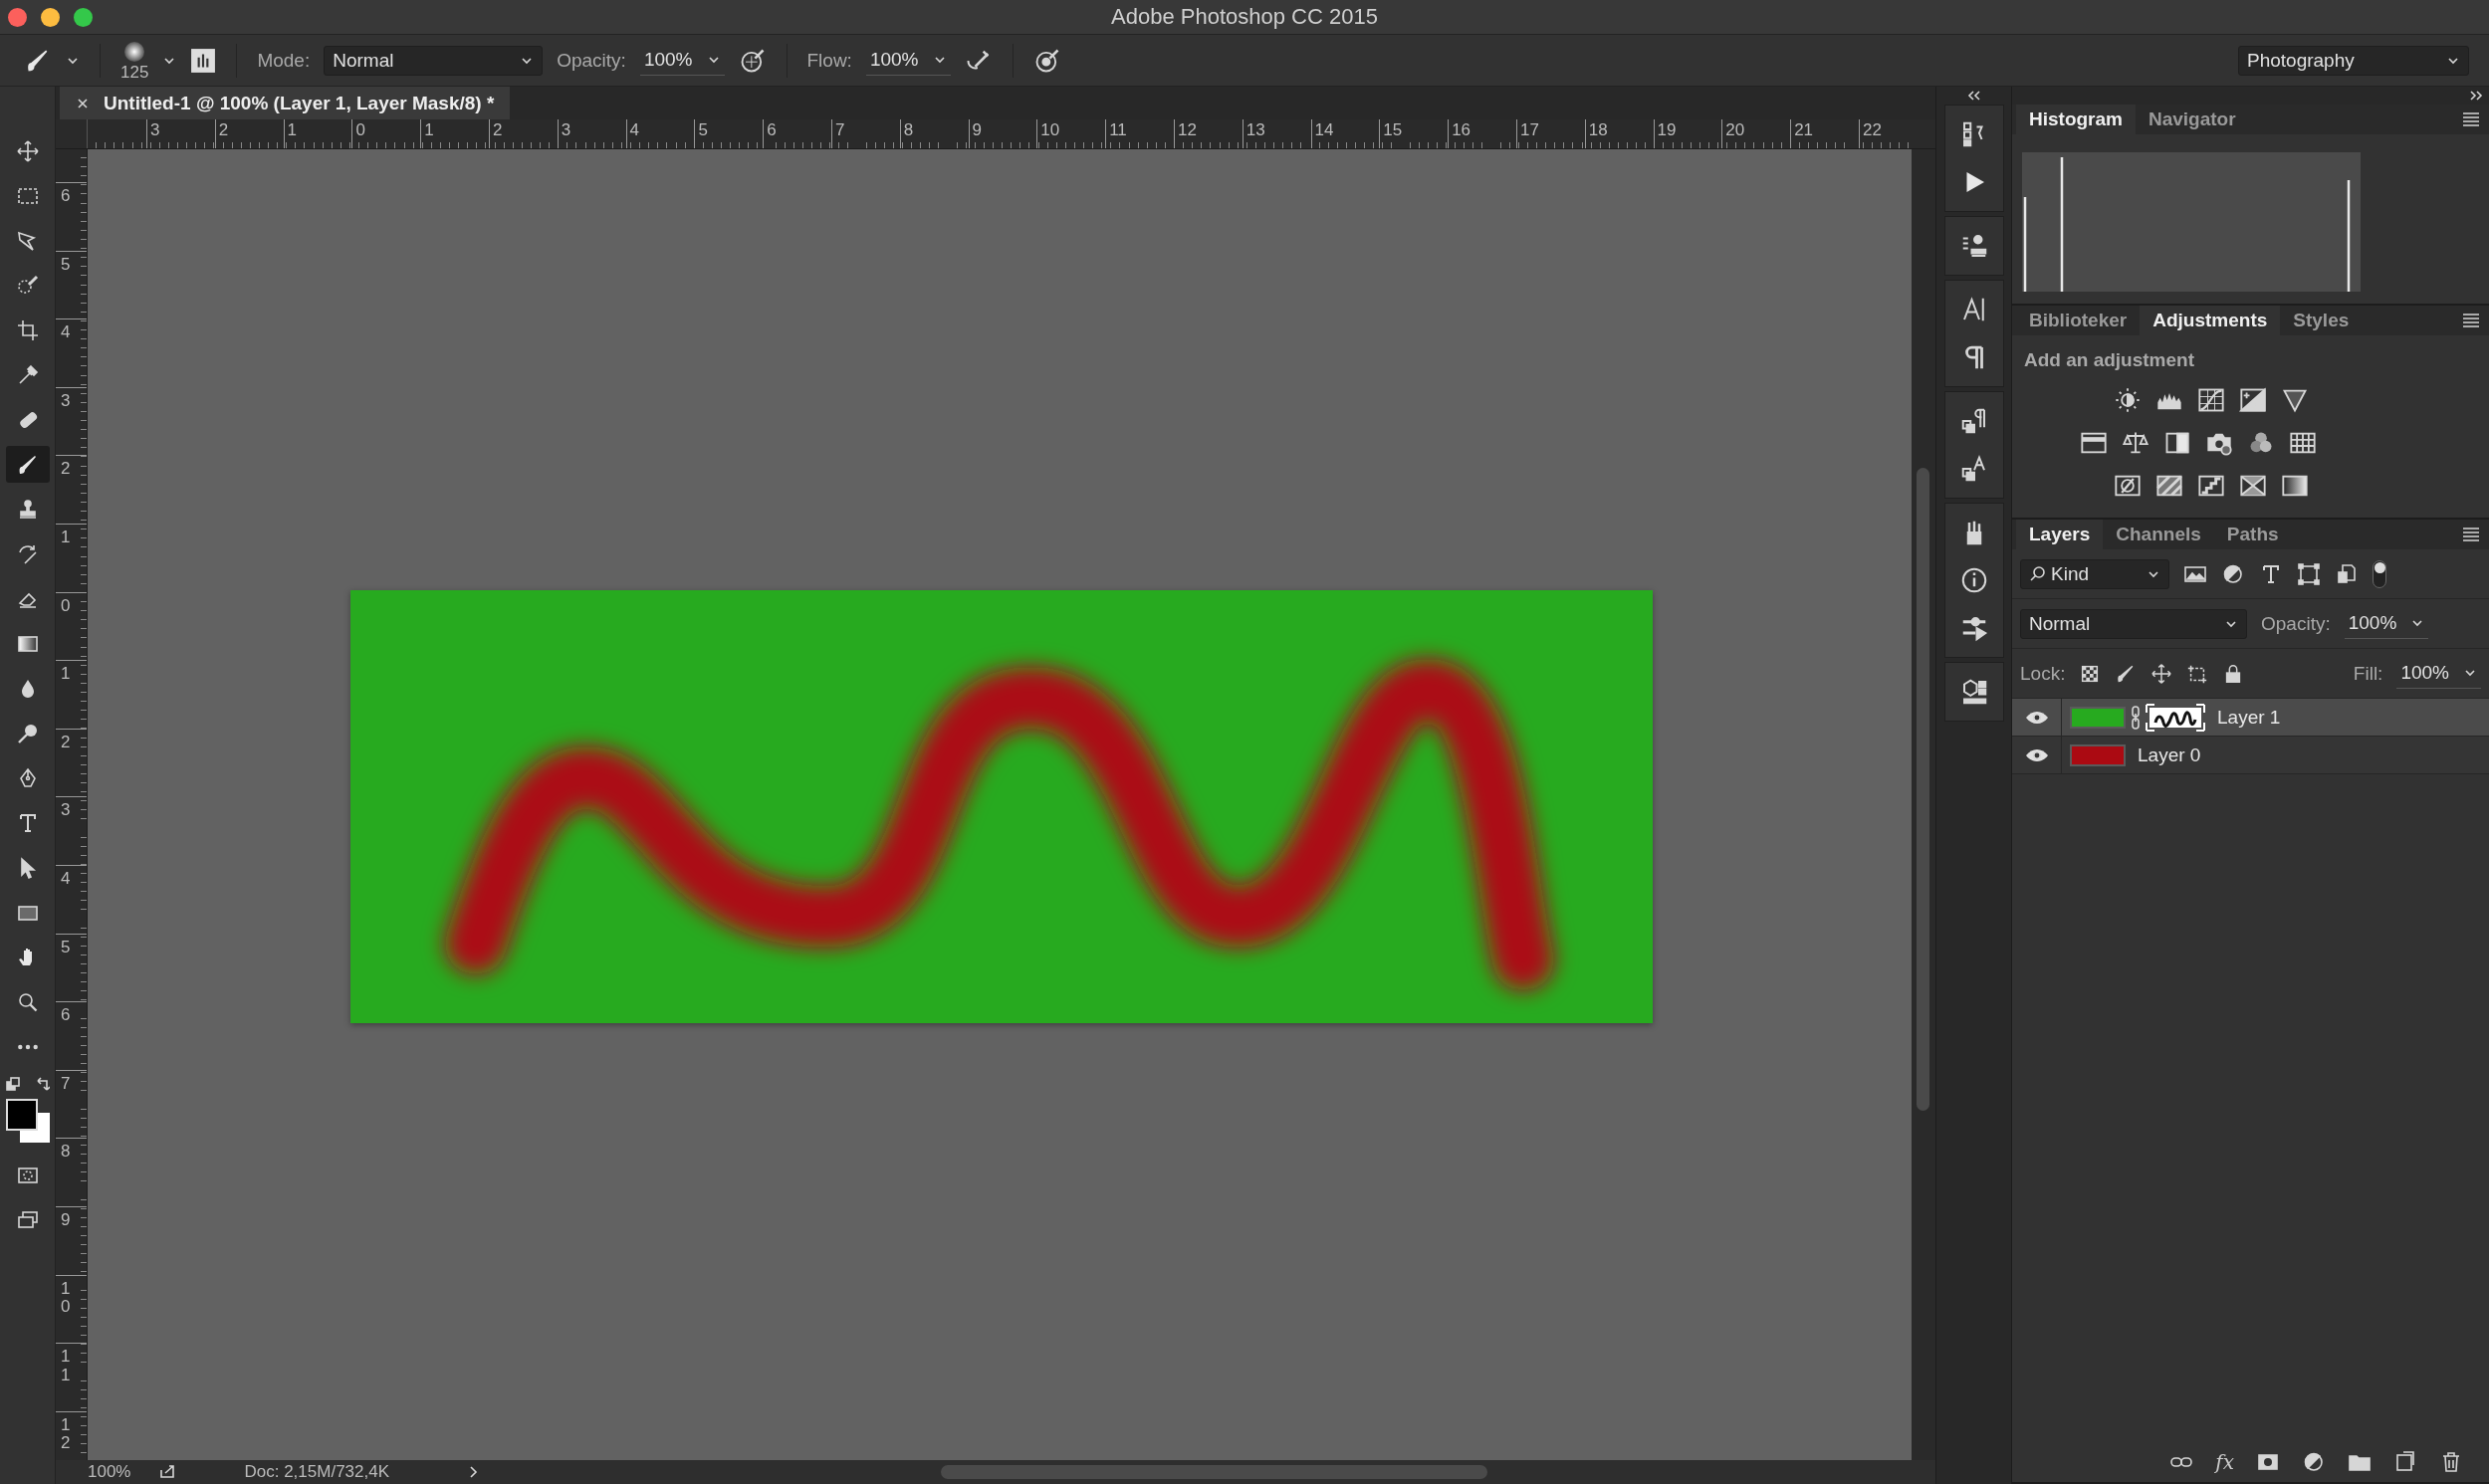 This screenshot has height=1484, width=2489. What do you see at coordinates (2162, 673) in the screenshot?
I see `lock-position-icon` at bounding box center [2162, 673].